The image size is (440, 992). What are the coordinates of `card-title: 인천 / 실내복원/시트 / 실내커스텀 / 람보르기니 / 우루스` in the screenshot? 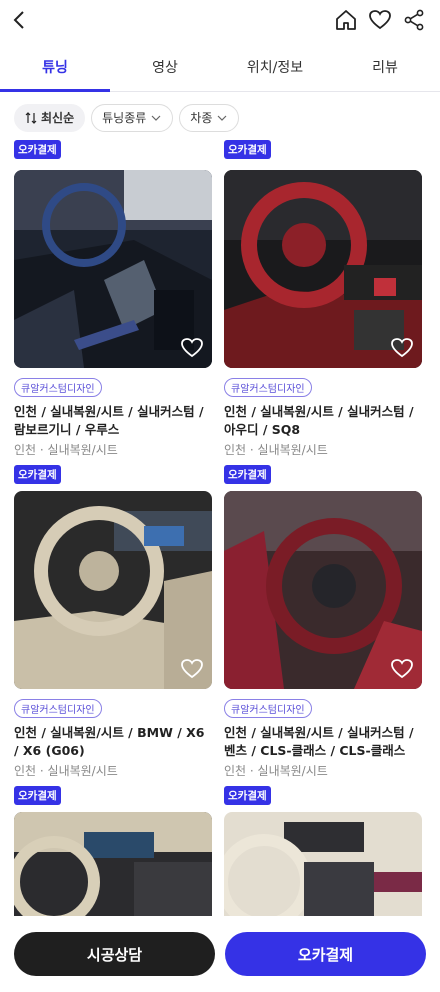 It's located at (109, 420).